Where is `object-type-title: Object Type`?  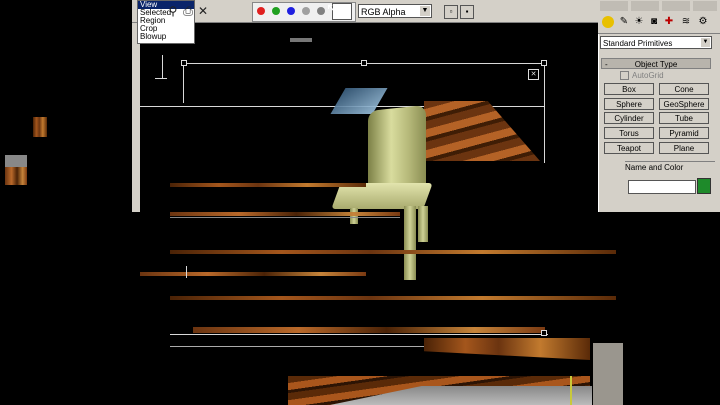 object-type-title: Object Type is located at coordinates (656, 64).